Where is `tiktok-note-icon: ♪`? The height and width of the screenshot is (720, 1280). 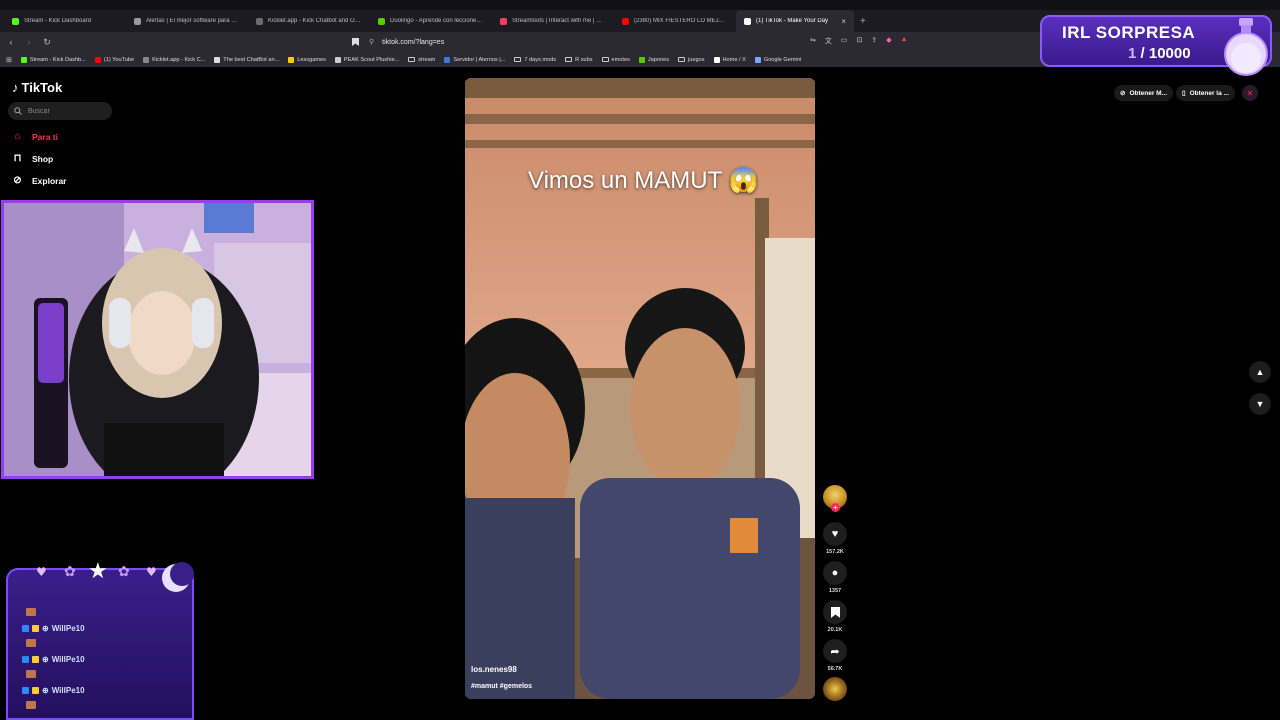
tiktok-note-icon: ♪ is located at coordinates (15, 87).